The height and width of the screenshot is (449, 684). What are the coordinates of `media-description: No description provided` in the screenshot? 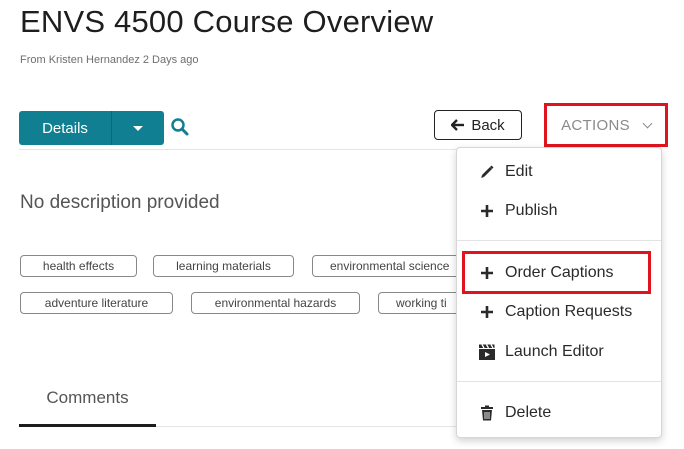 It's located at (120, 202).